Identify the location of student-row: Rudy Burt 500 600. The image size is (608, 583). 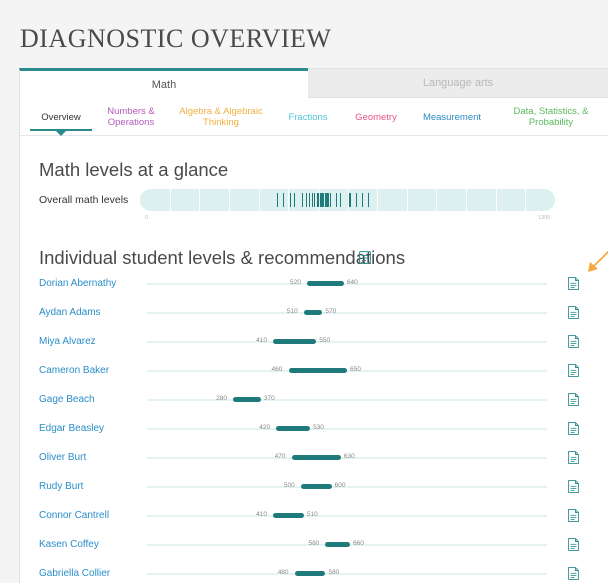
(314, 487).